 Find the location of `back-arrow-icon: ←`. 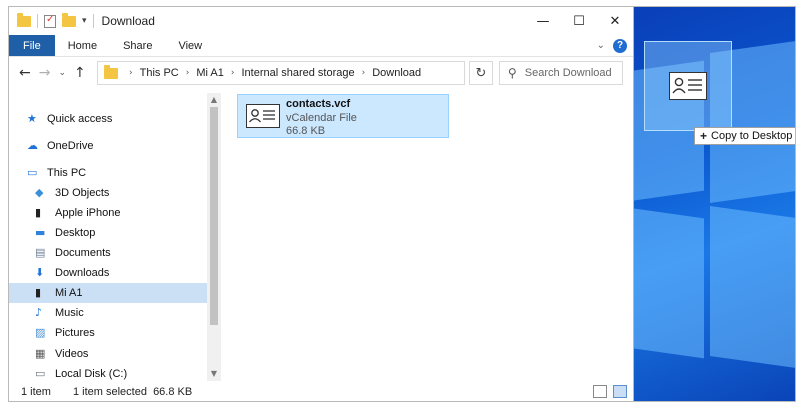

back-arrow-icon: ← is located at coordinates (25, 73).